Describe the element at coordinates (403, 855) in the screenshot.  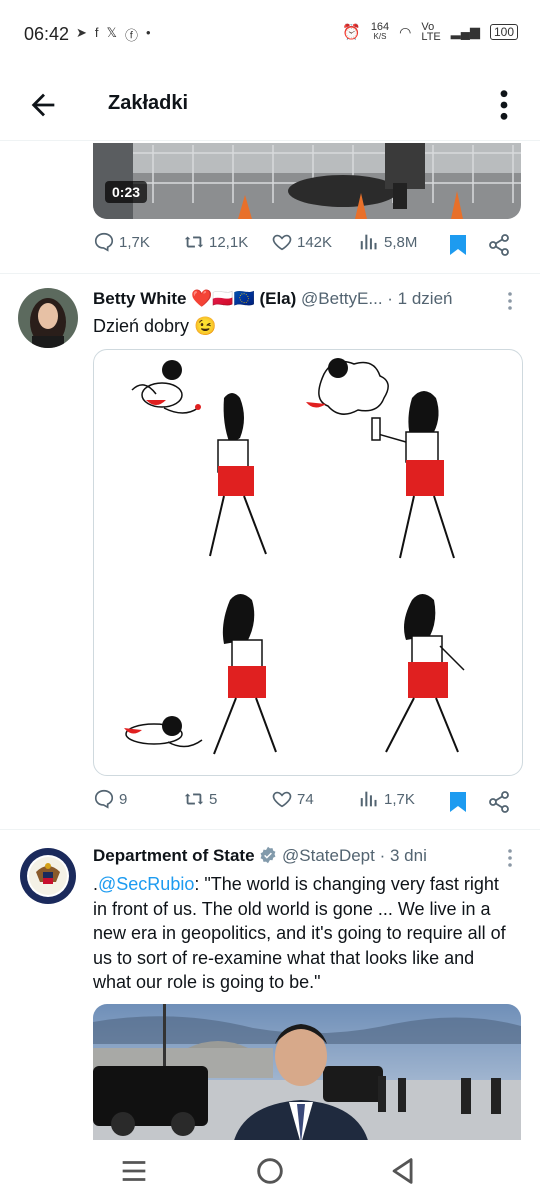
I see `tweet-time: · 3 dni` at that location.